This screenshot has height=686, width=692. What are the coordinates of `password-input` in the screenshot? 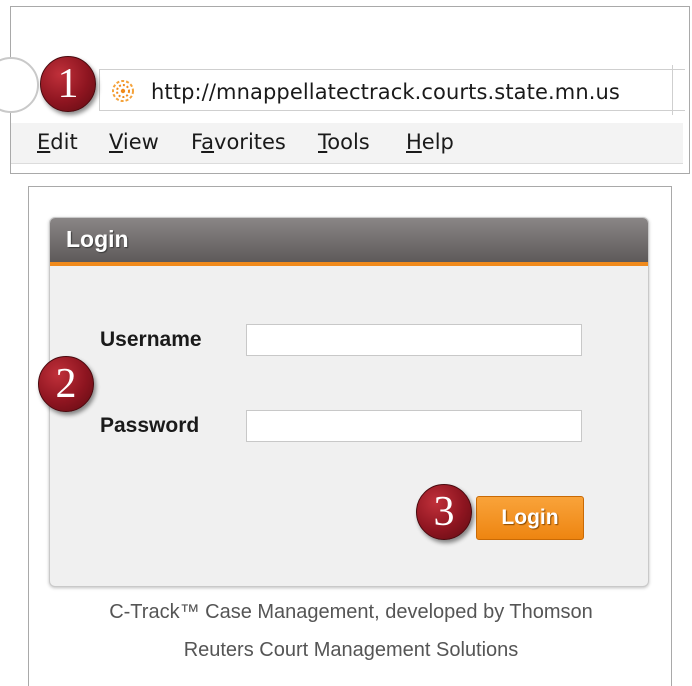 It's located at (414, 426).